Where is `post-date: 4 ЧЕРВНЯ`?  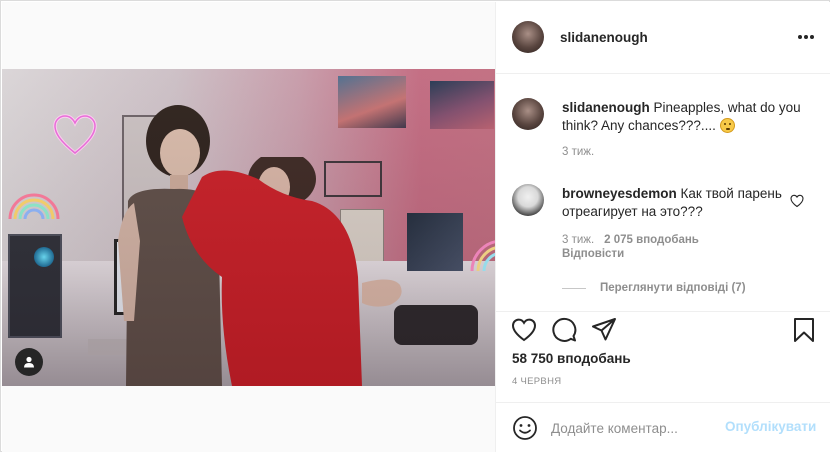
post-date: 4 ЧЕРВНЯ is located at coordinates (536, 381).